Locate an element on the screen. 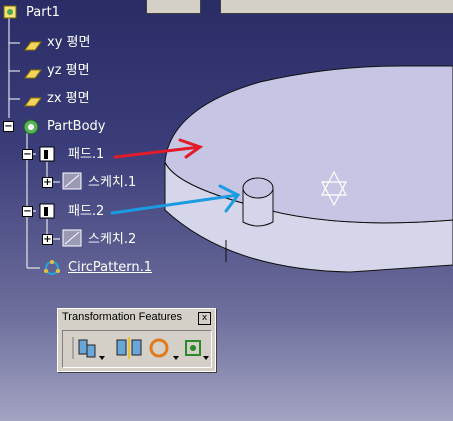  translation-icon is located at coordinates (88, 348).